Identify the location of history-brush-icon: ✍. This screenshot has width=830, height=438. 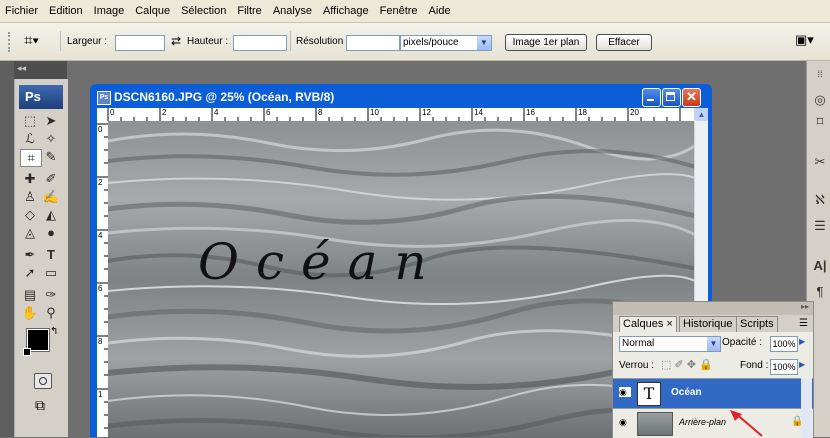
(51, 197).